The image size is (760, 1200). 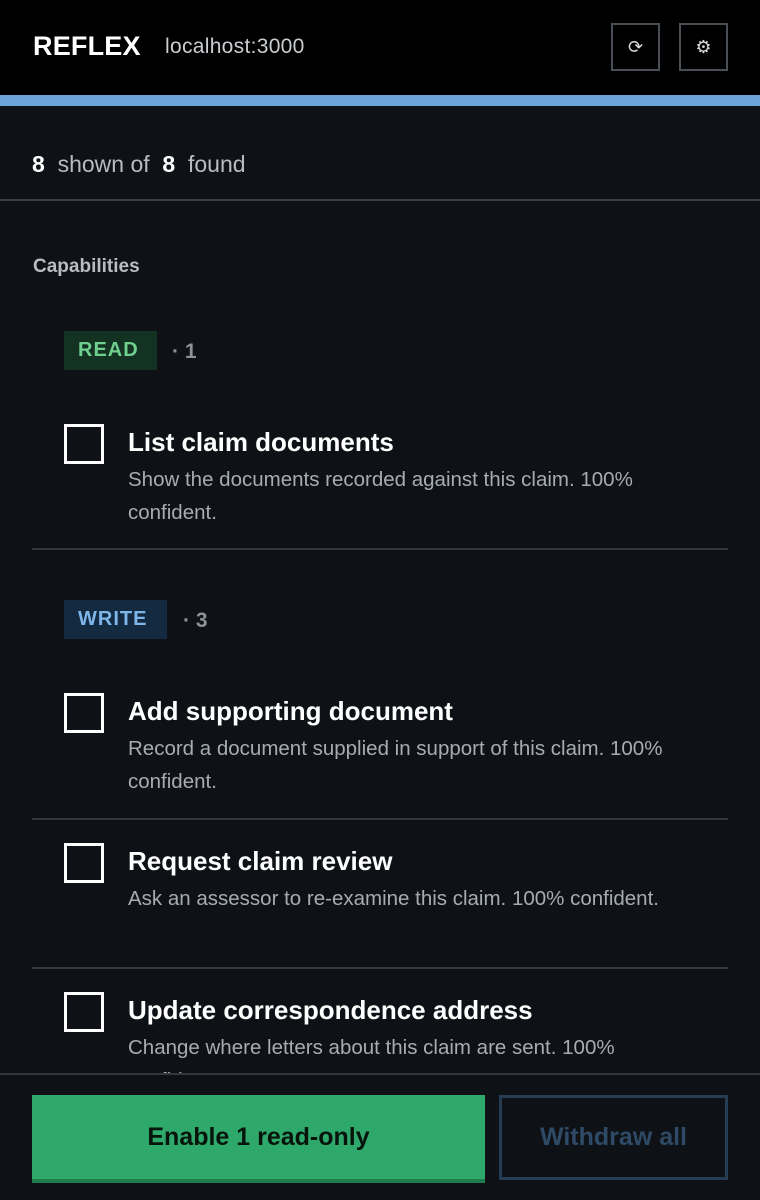 What do you see at coordinates (87, 46) in the screenshot?
I see `brand-logo: REFLEX` at bounding box center [87, 46].